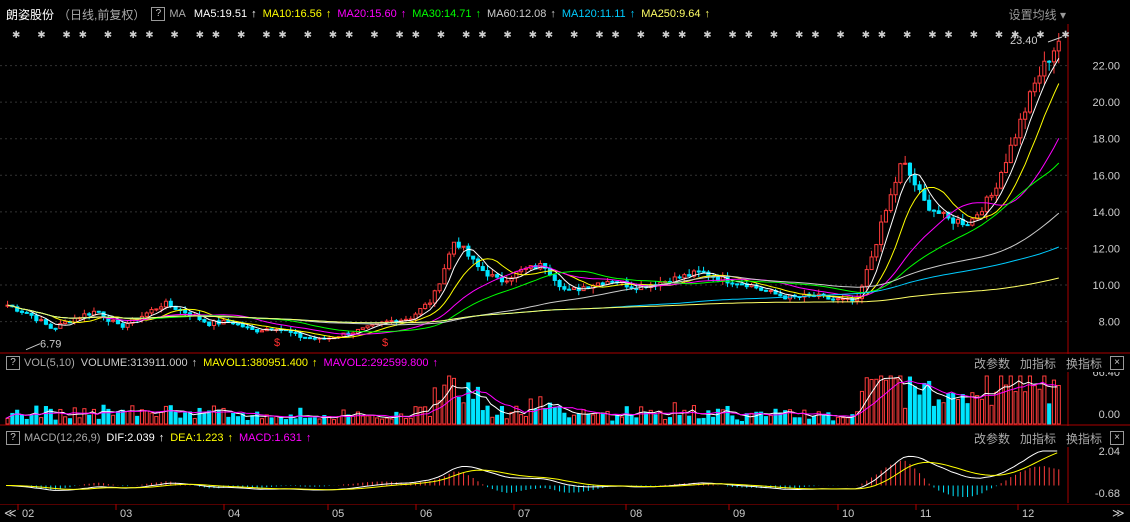  What do you see at coordinates (1037, 14) in the screenshot?
I see `settings-ma-button: 设置均线 ▾` at bounding box center [1037, 14].